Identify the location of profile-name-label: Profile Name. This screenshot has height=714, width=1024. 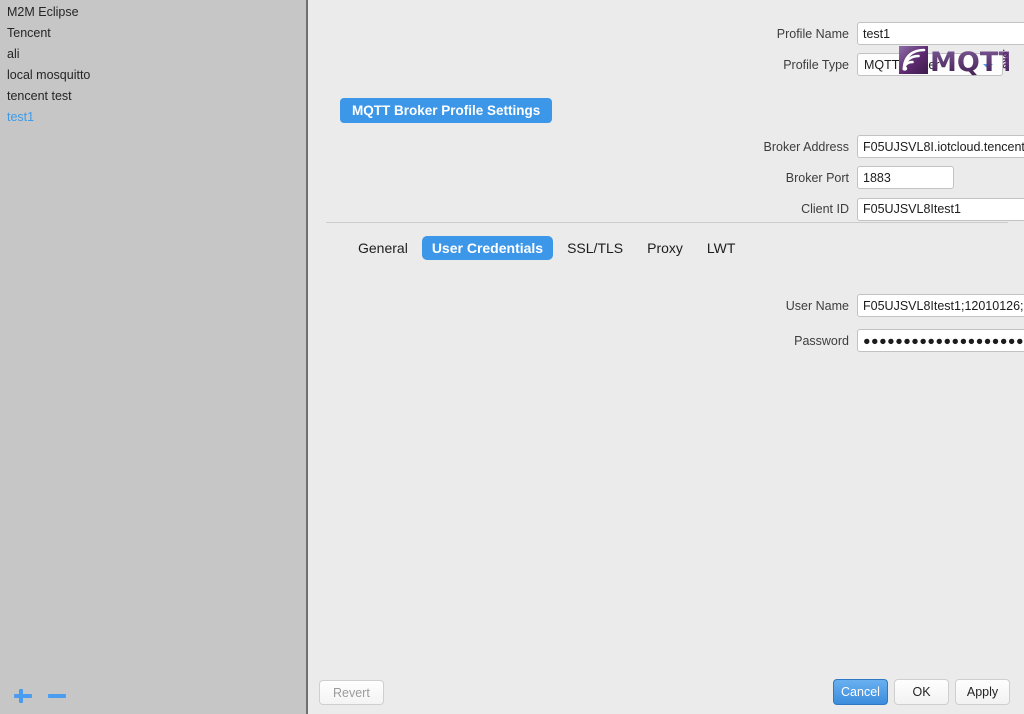
(812, 33).